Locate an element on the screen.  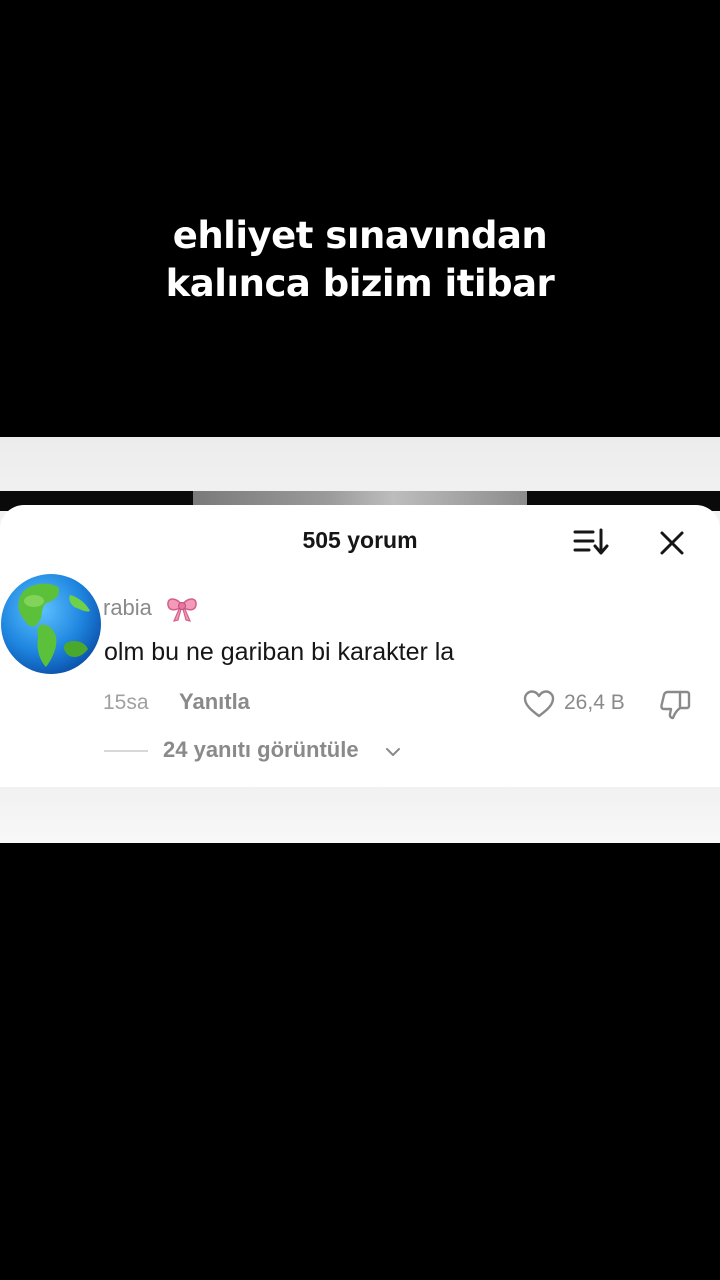
globe-avatar is located at coordinates (51, 624).